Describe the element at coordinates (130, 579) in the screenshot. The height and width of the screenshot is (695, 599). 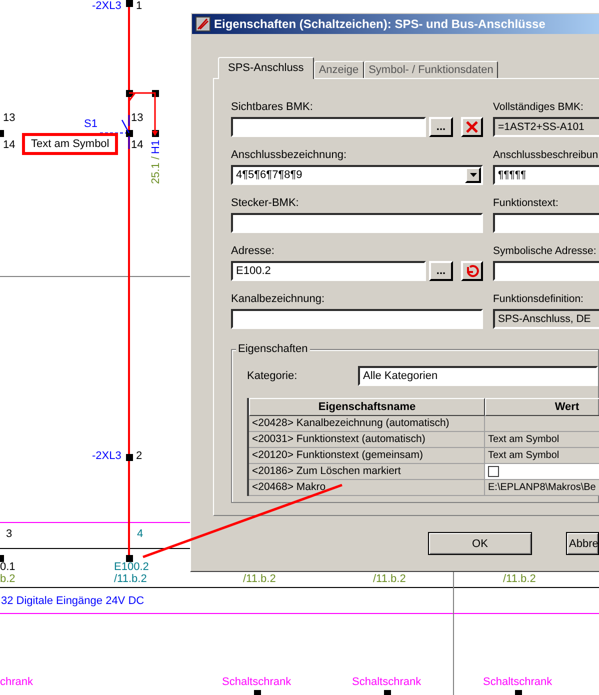
I see `device-label: /11.b.2` at that location.